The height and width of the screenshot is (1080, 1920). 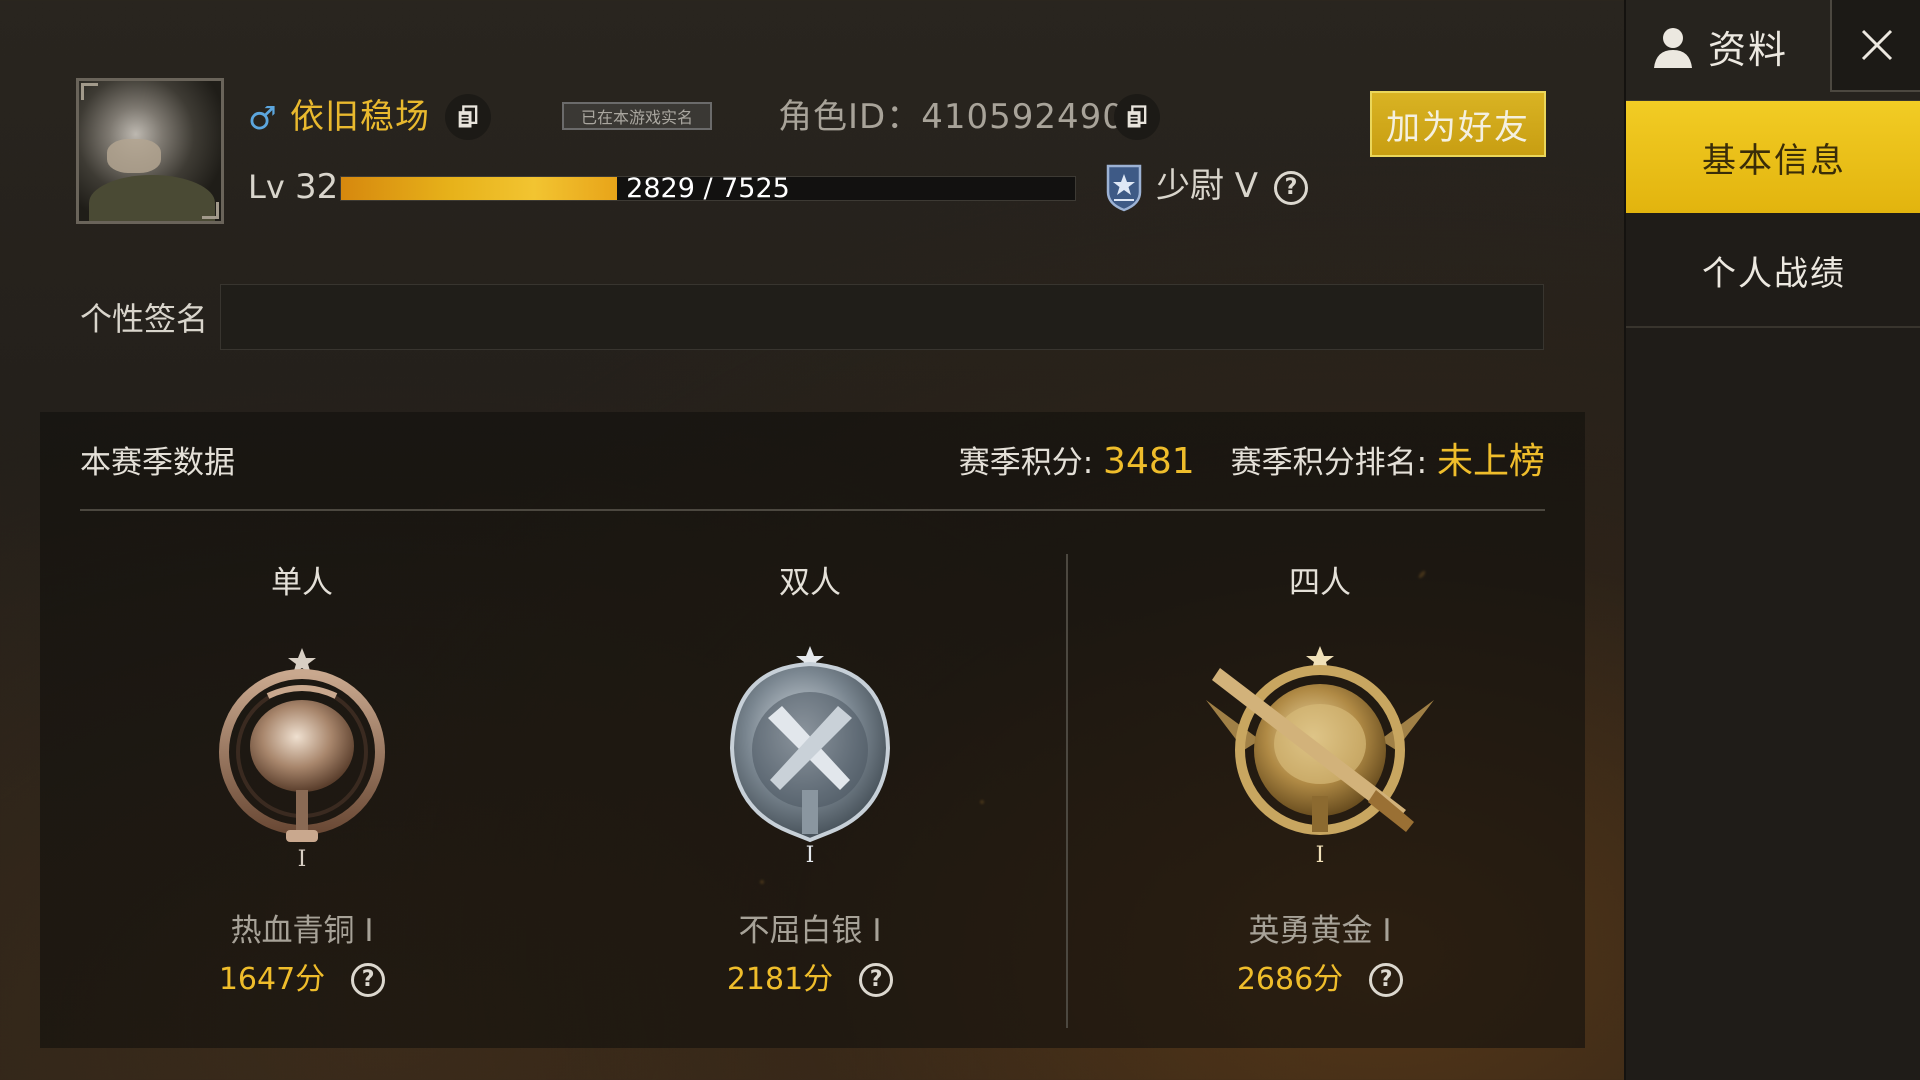 What do you see at coordinates (1149, 461) in the screenshot?
I see `season-points-value: 3481` at bounding box center [1149, 461].